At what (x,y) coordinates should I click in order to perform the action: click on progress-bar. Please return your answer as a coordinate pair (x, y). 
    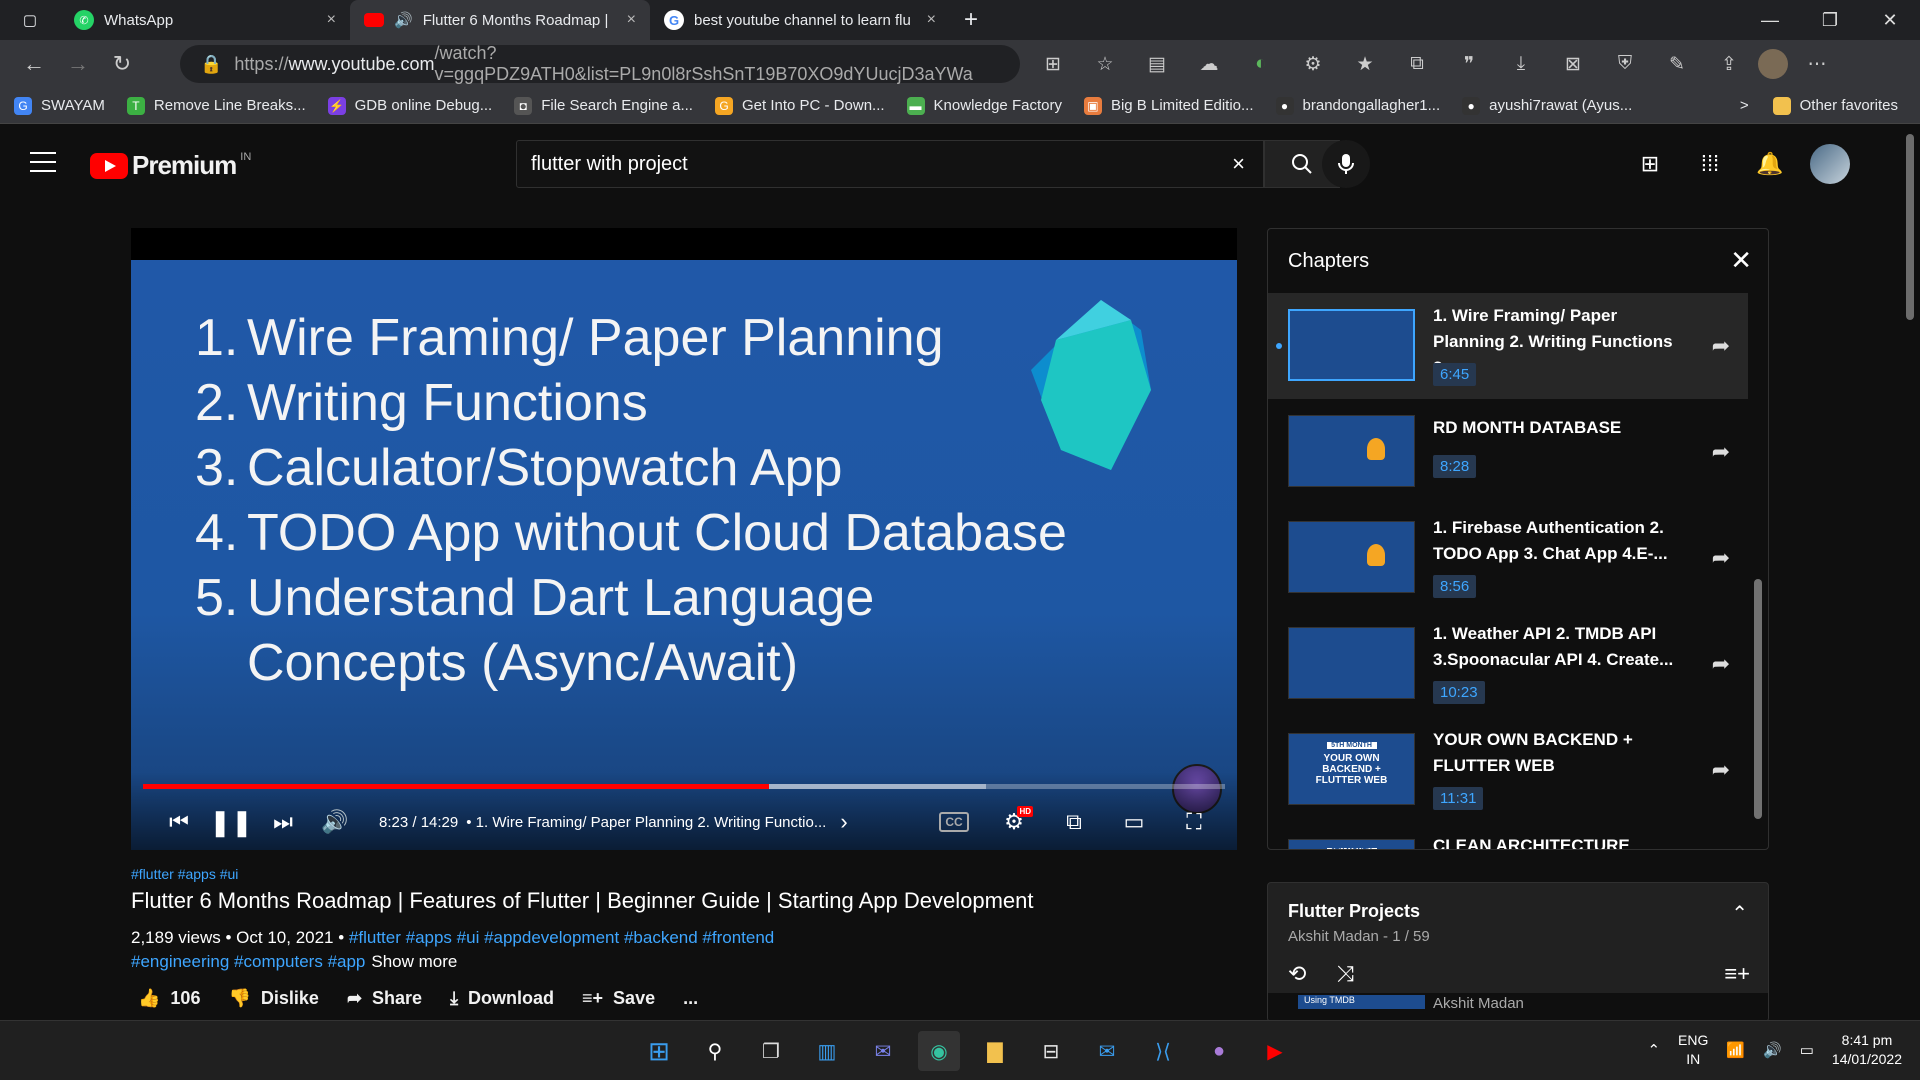
    Looking at the image, I should click on (684, 786).